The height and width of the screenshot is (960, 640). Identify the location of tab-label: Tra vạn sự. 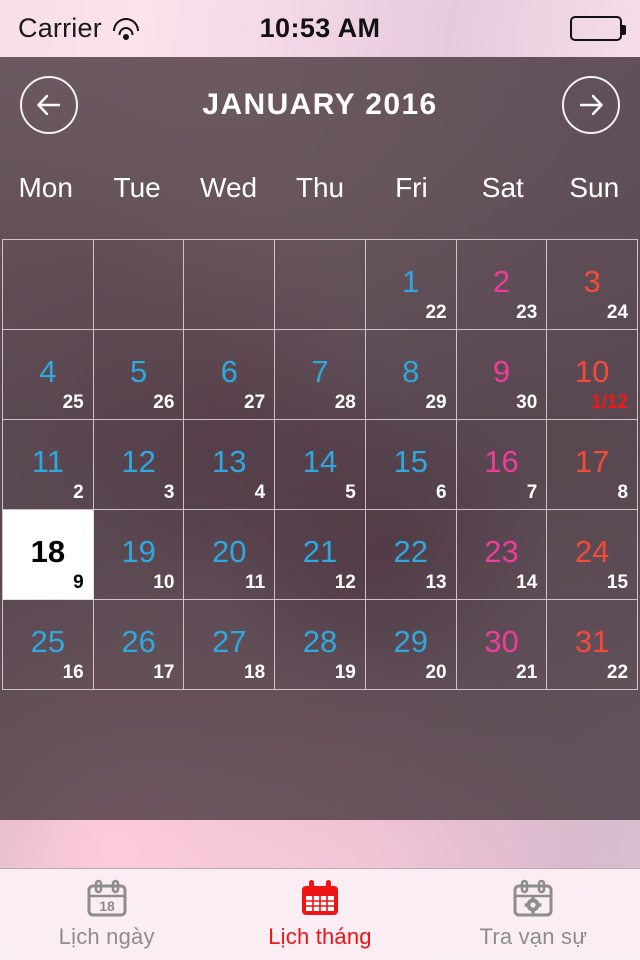
(533, 936).